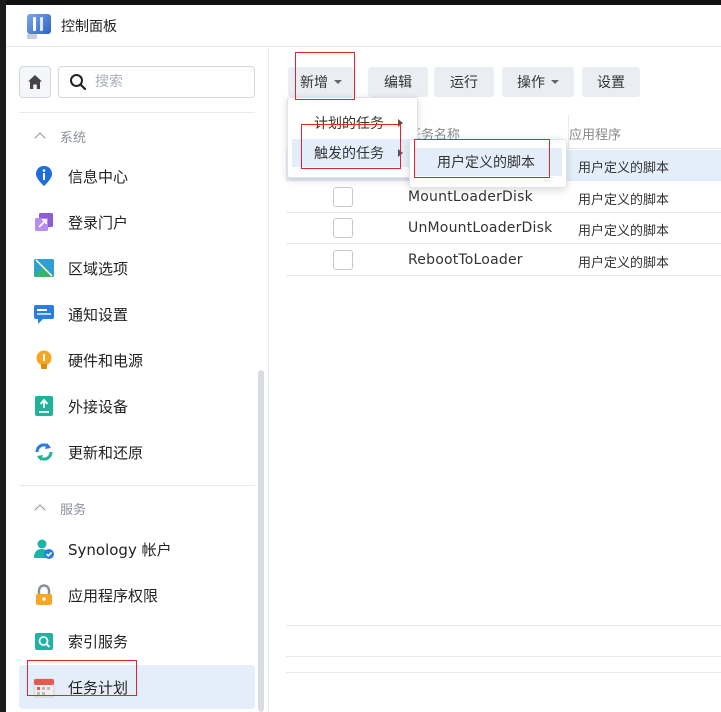 This screenshot has width=721, height=712. Describe the element at coordinates (351, 146) in the screenshot. I see `highlight-triggered-task` at that location.